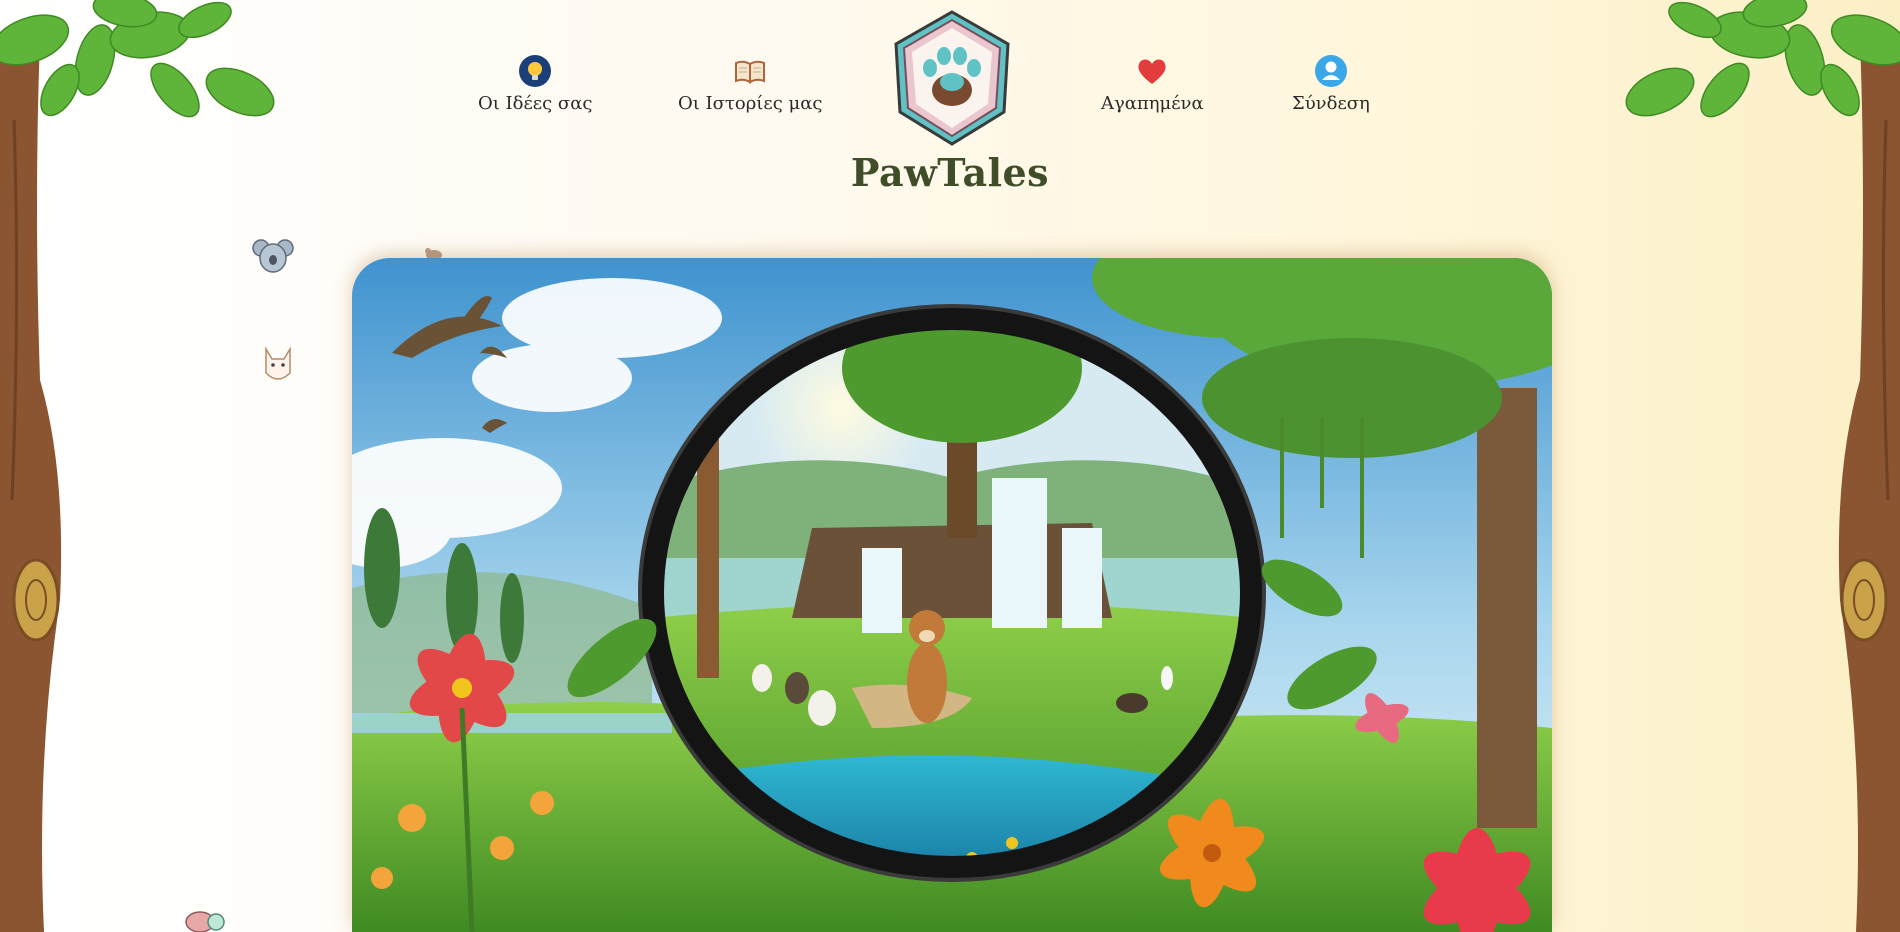 The width and height of the screenshot is (1900, 932). I want to click on paw-logo, so click(952, 78).